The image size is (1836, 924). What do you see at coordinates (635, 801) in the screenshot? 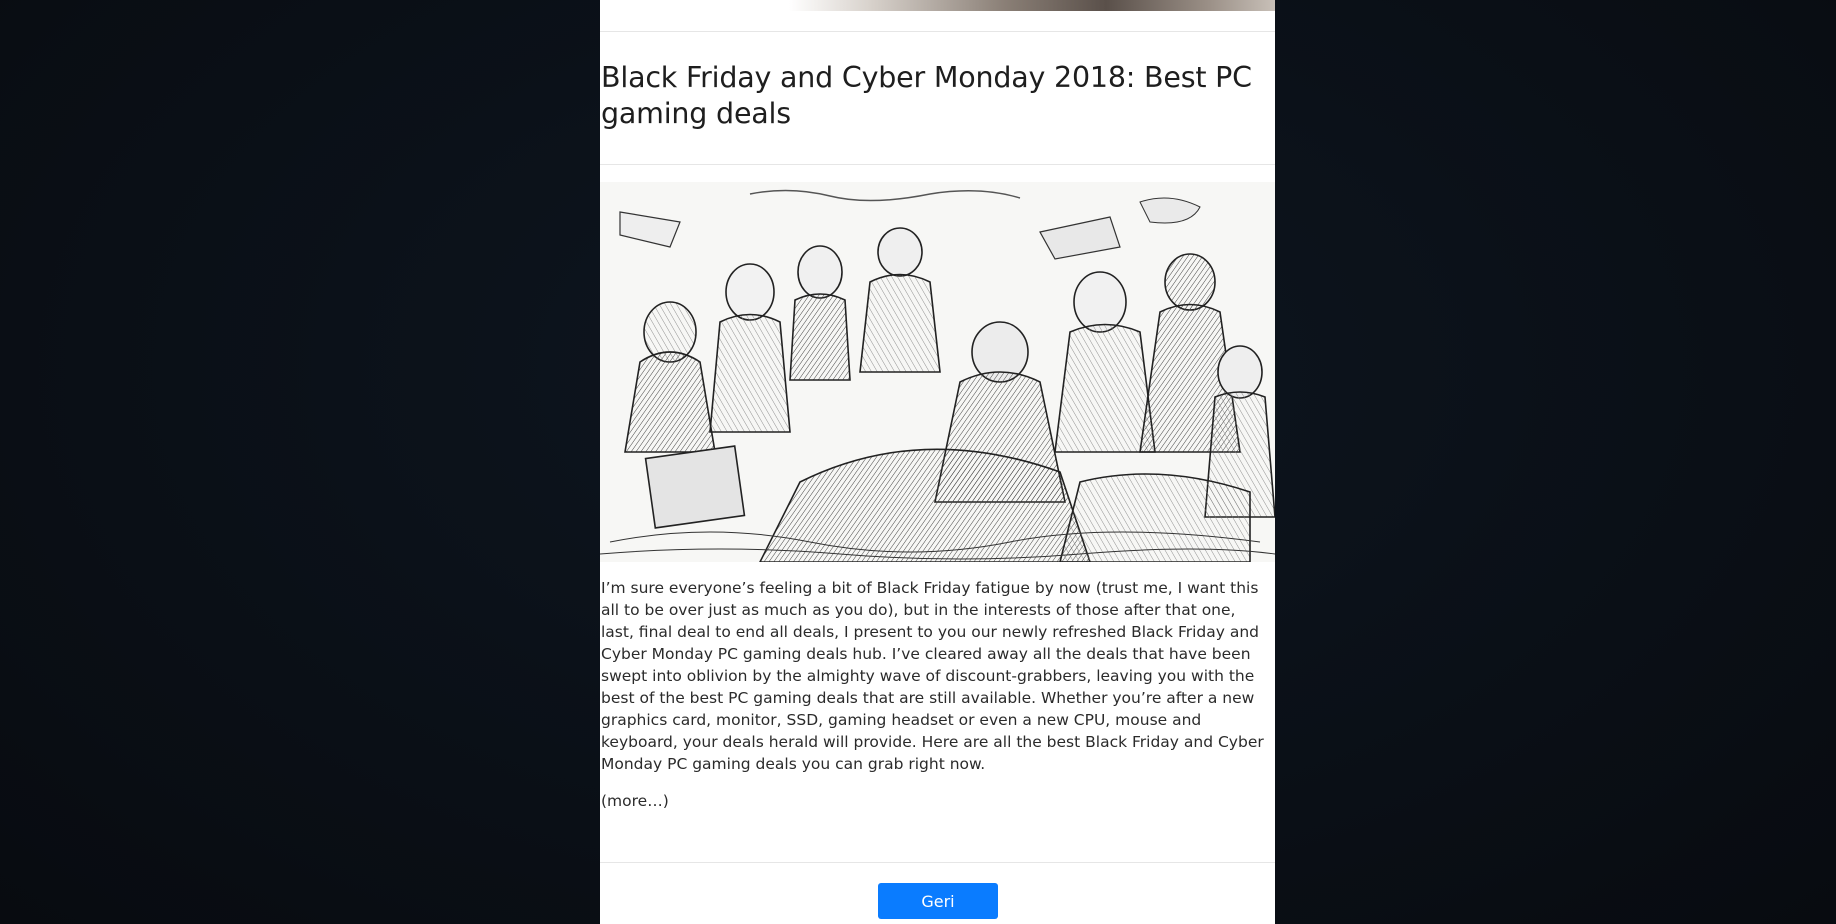
I see `read-more-link: (more…)` at bounding box center [635, 801].